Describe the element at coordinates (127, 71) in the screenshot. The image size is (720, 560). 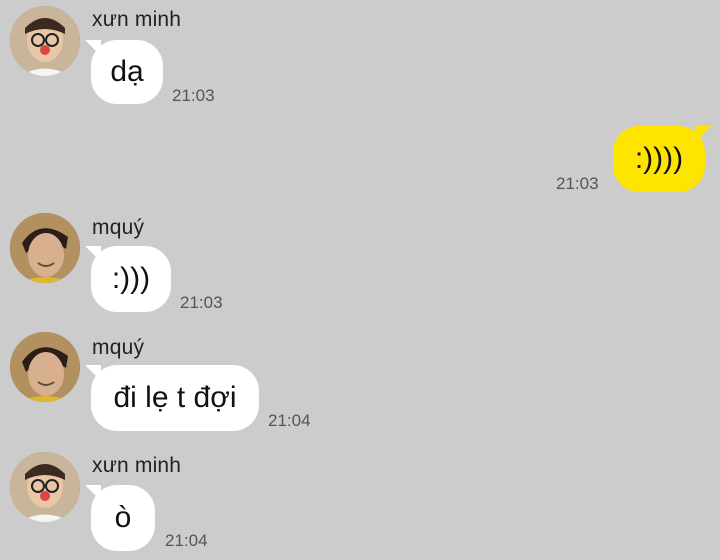
I see `message-text: dạ` at that location.